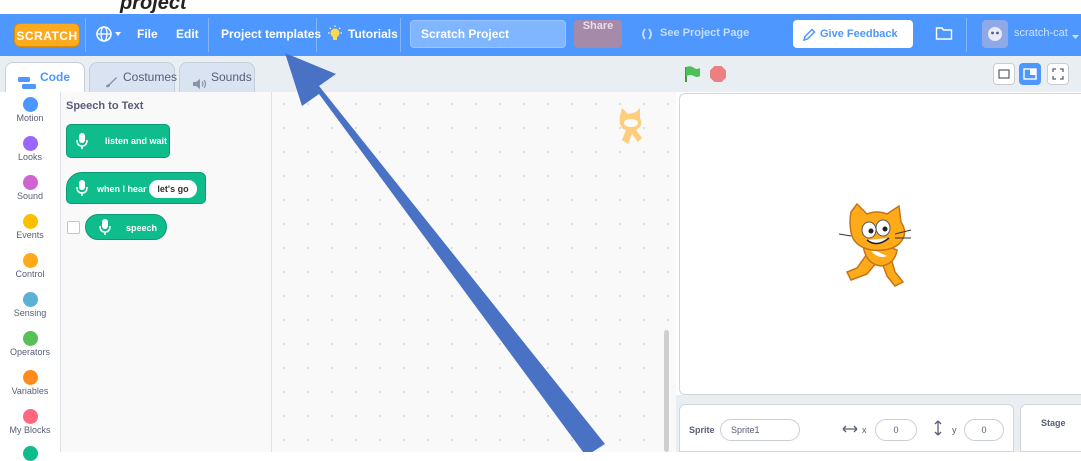 Image resolution: width=1081 pixels, height=461 pixels. I want to click on category-control: Control, so click(30, 266).